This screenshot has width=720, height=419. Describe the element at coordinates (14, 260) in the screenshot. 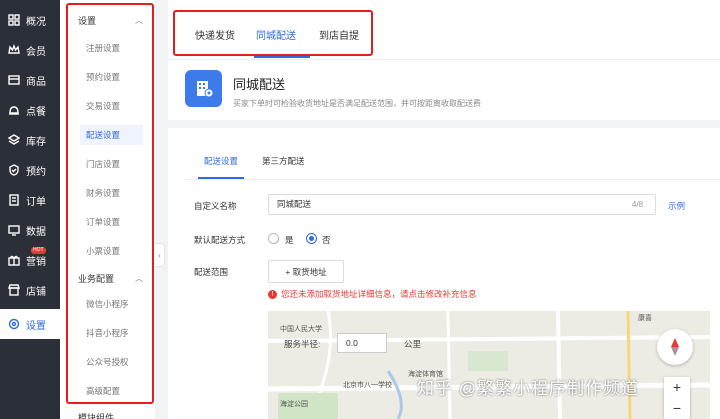

I see `gift-icon` at that location.